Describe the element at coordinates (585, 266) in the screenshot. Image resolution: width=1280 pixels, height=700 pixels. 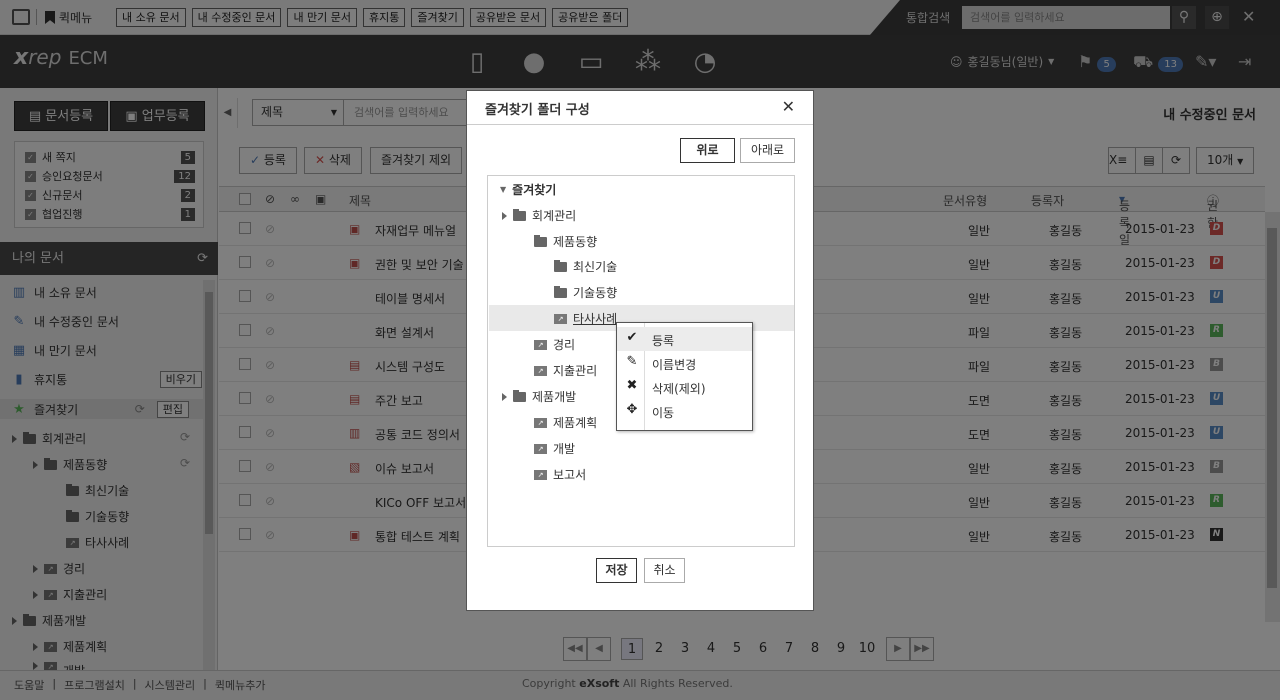
I see `tree-node-latest-tech: 최신기술` at that location.